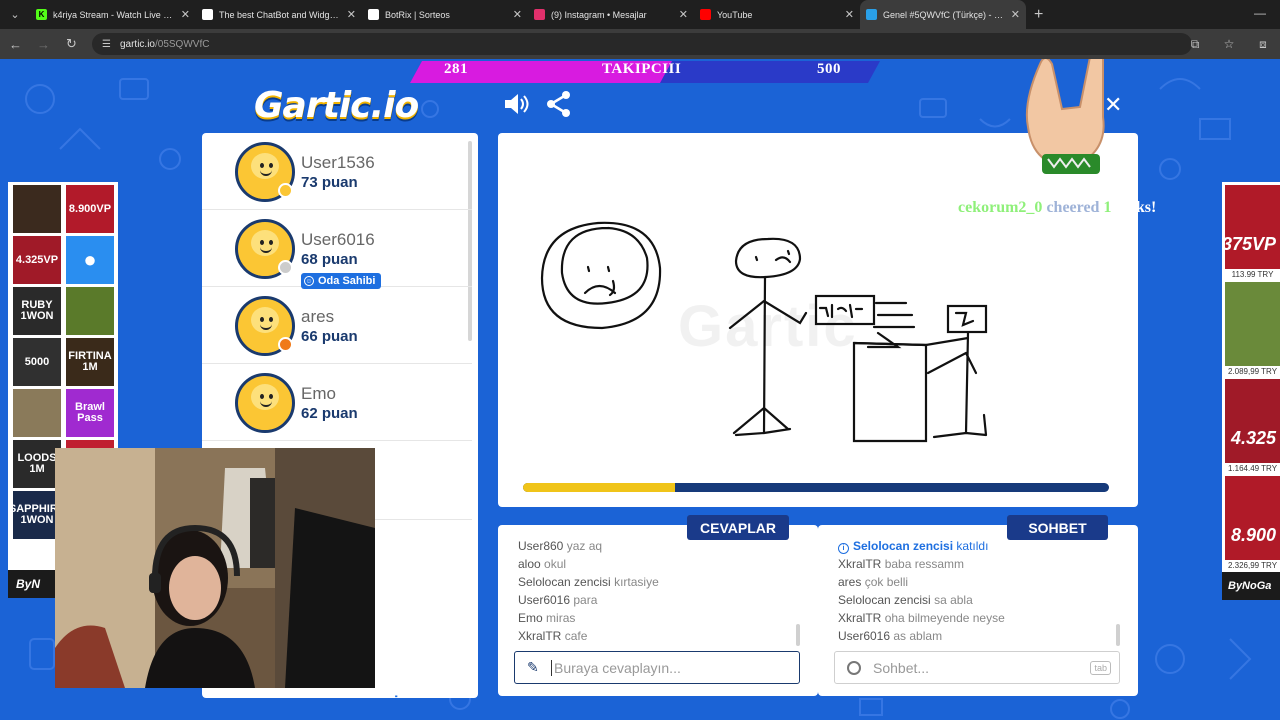  I want to click on ad-tile: 5000, so click(37, 362).